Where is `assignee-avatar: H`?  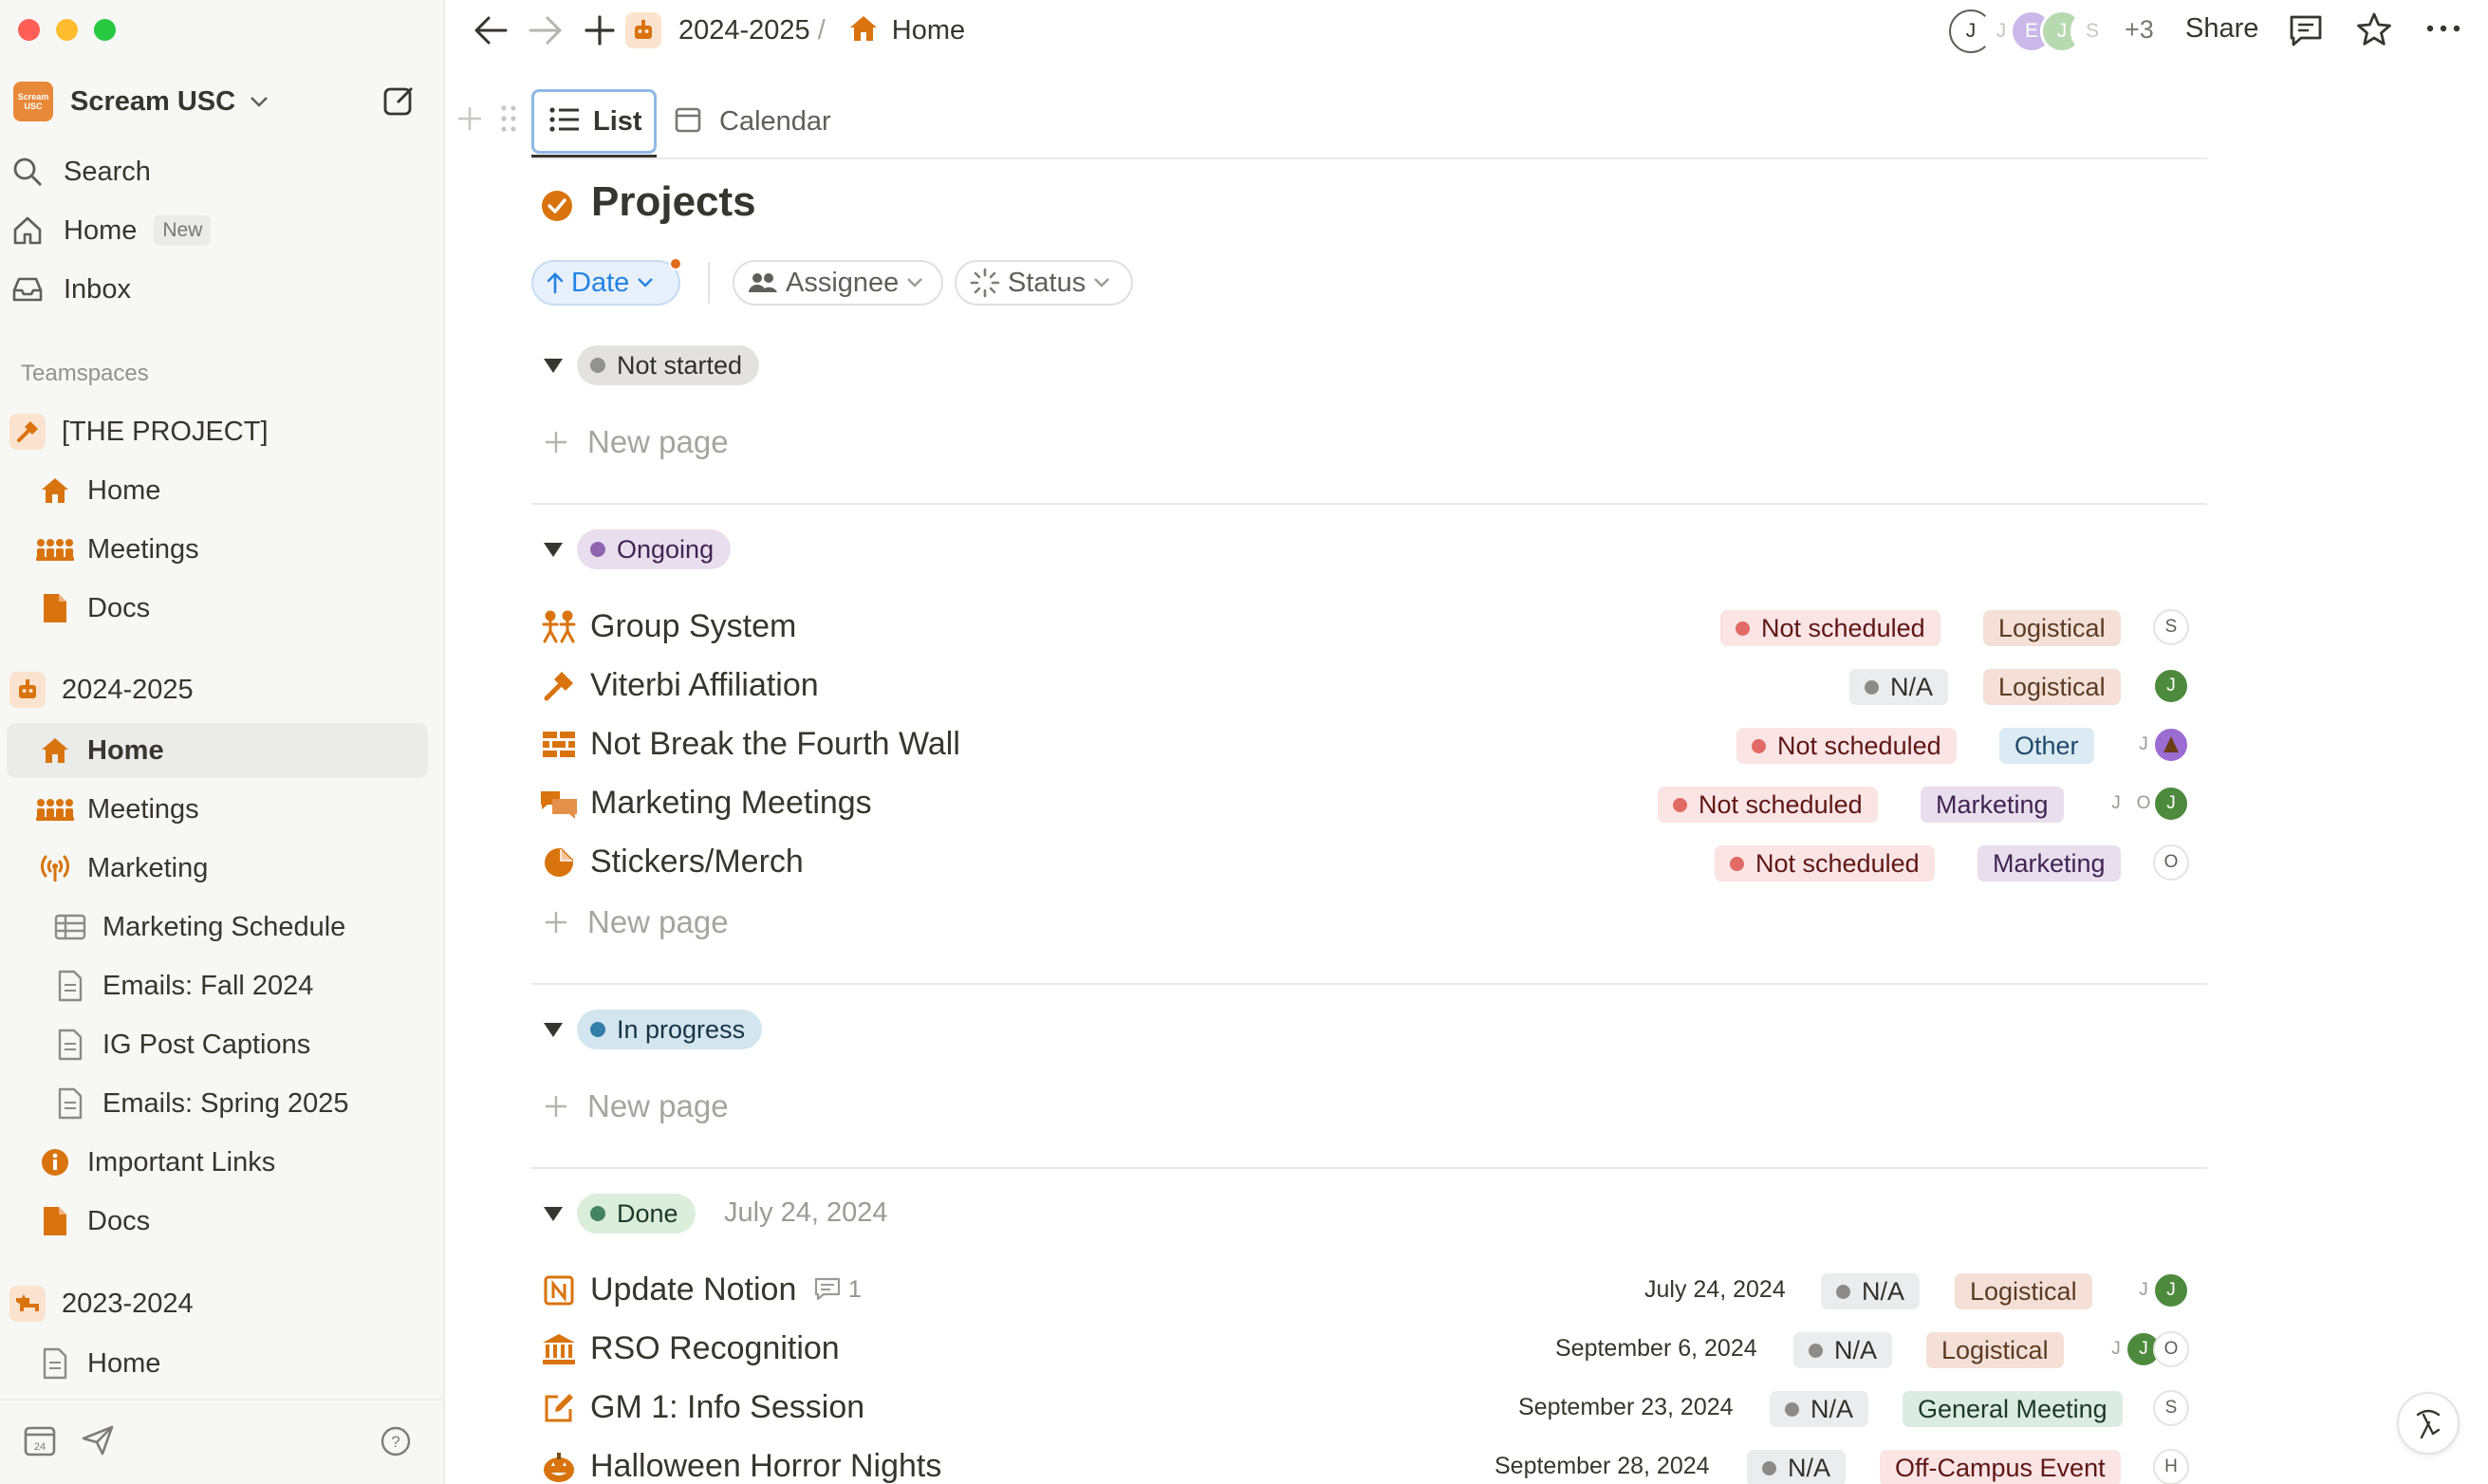 assignee-avatar: H is located at coordinates (2171, 1467).